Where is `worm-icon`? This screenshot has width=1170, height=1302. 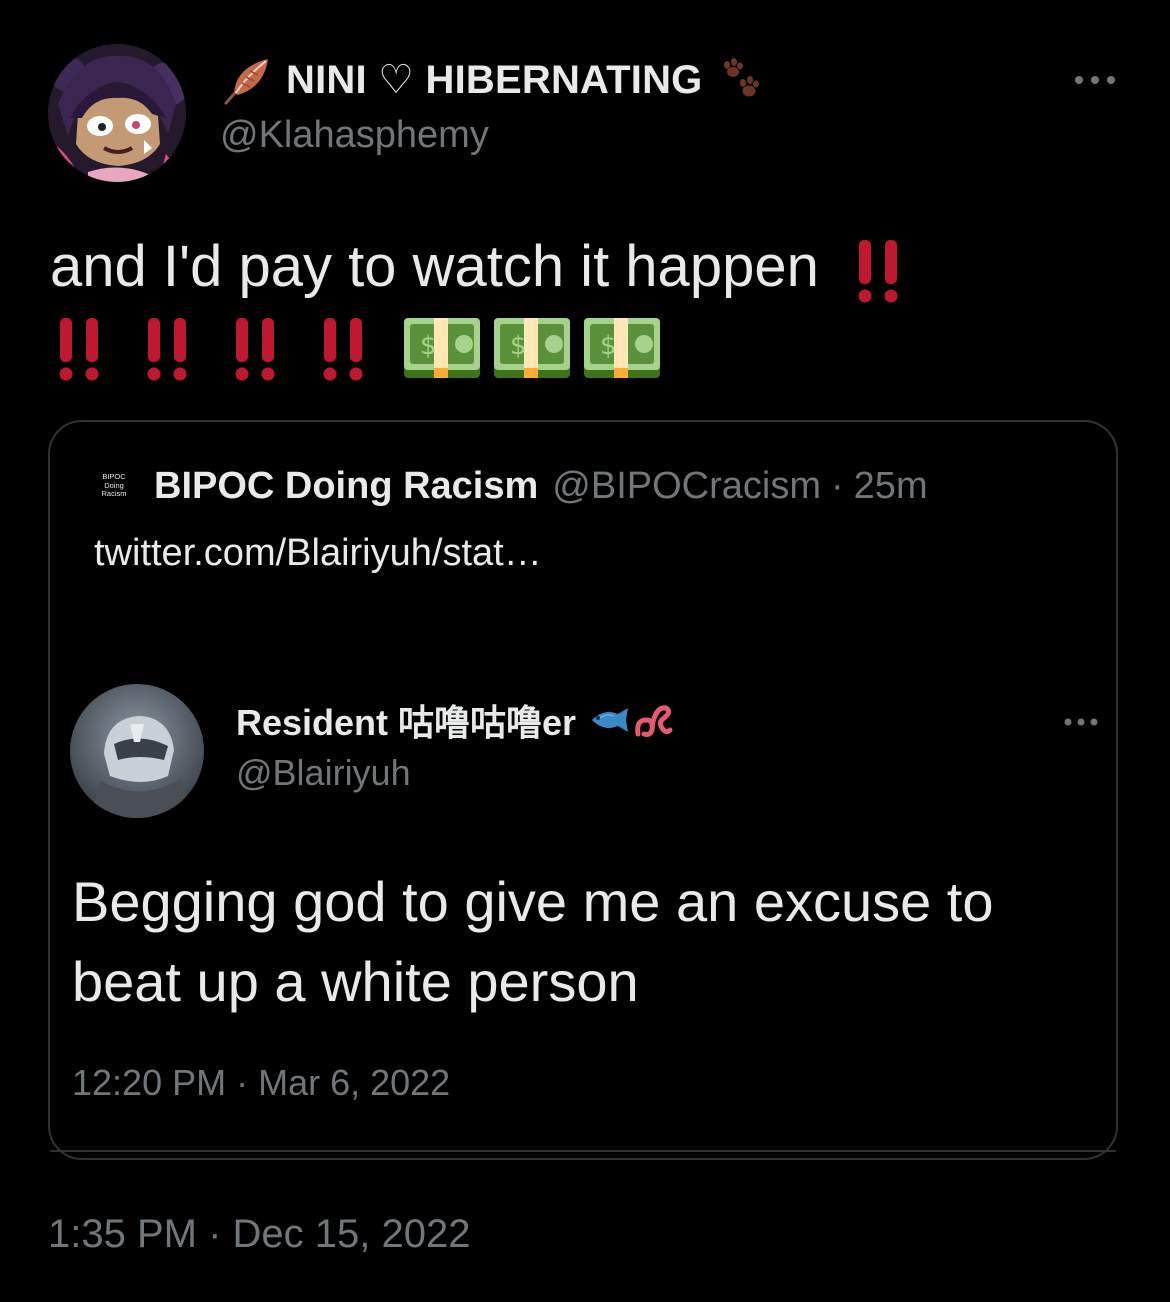
worm-icon is located at coordinates (654, 720).